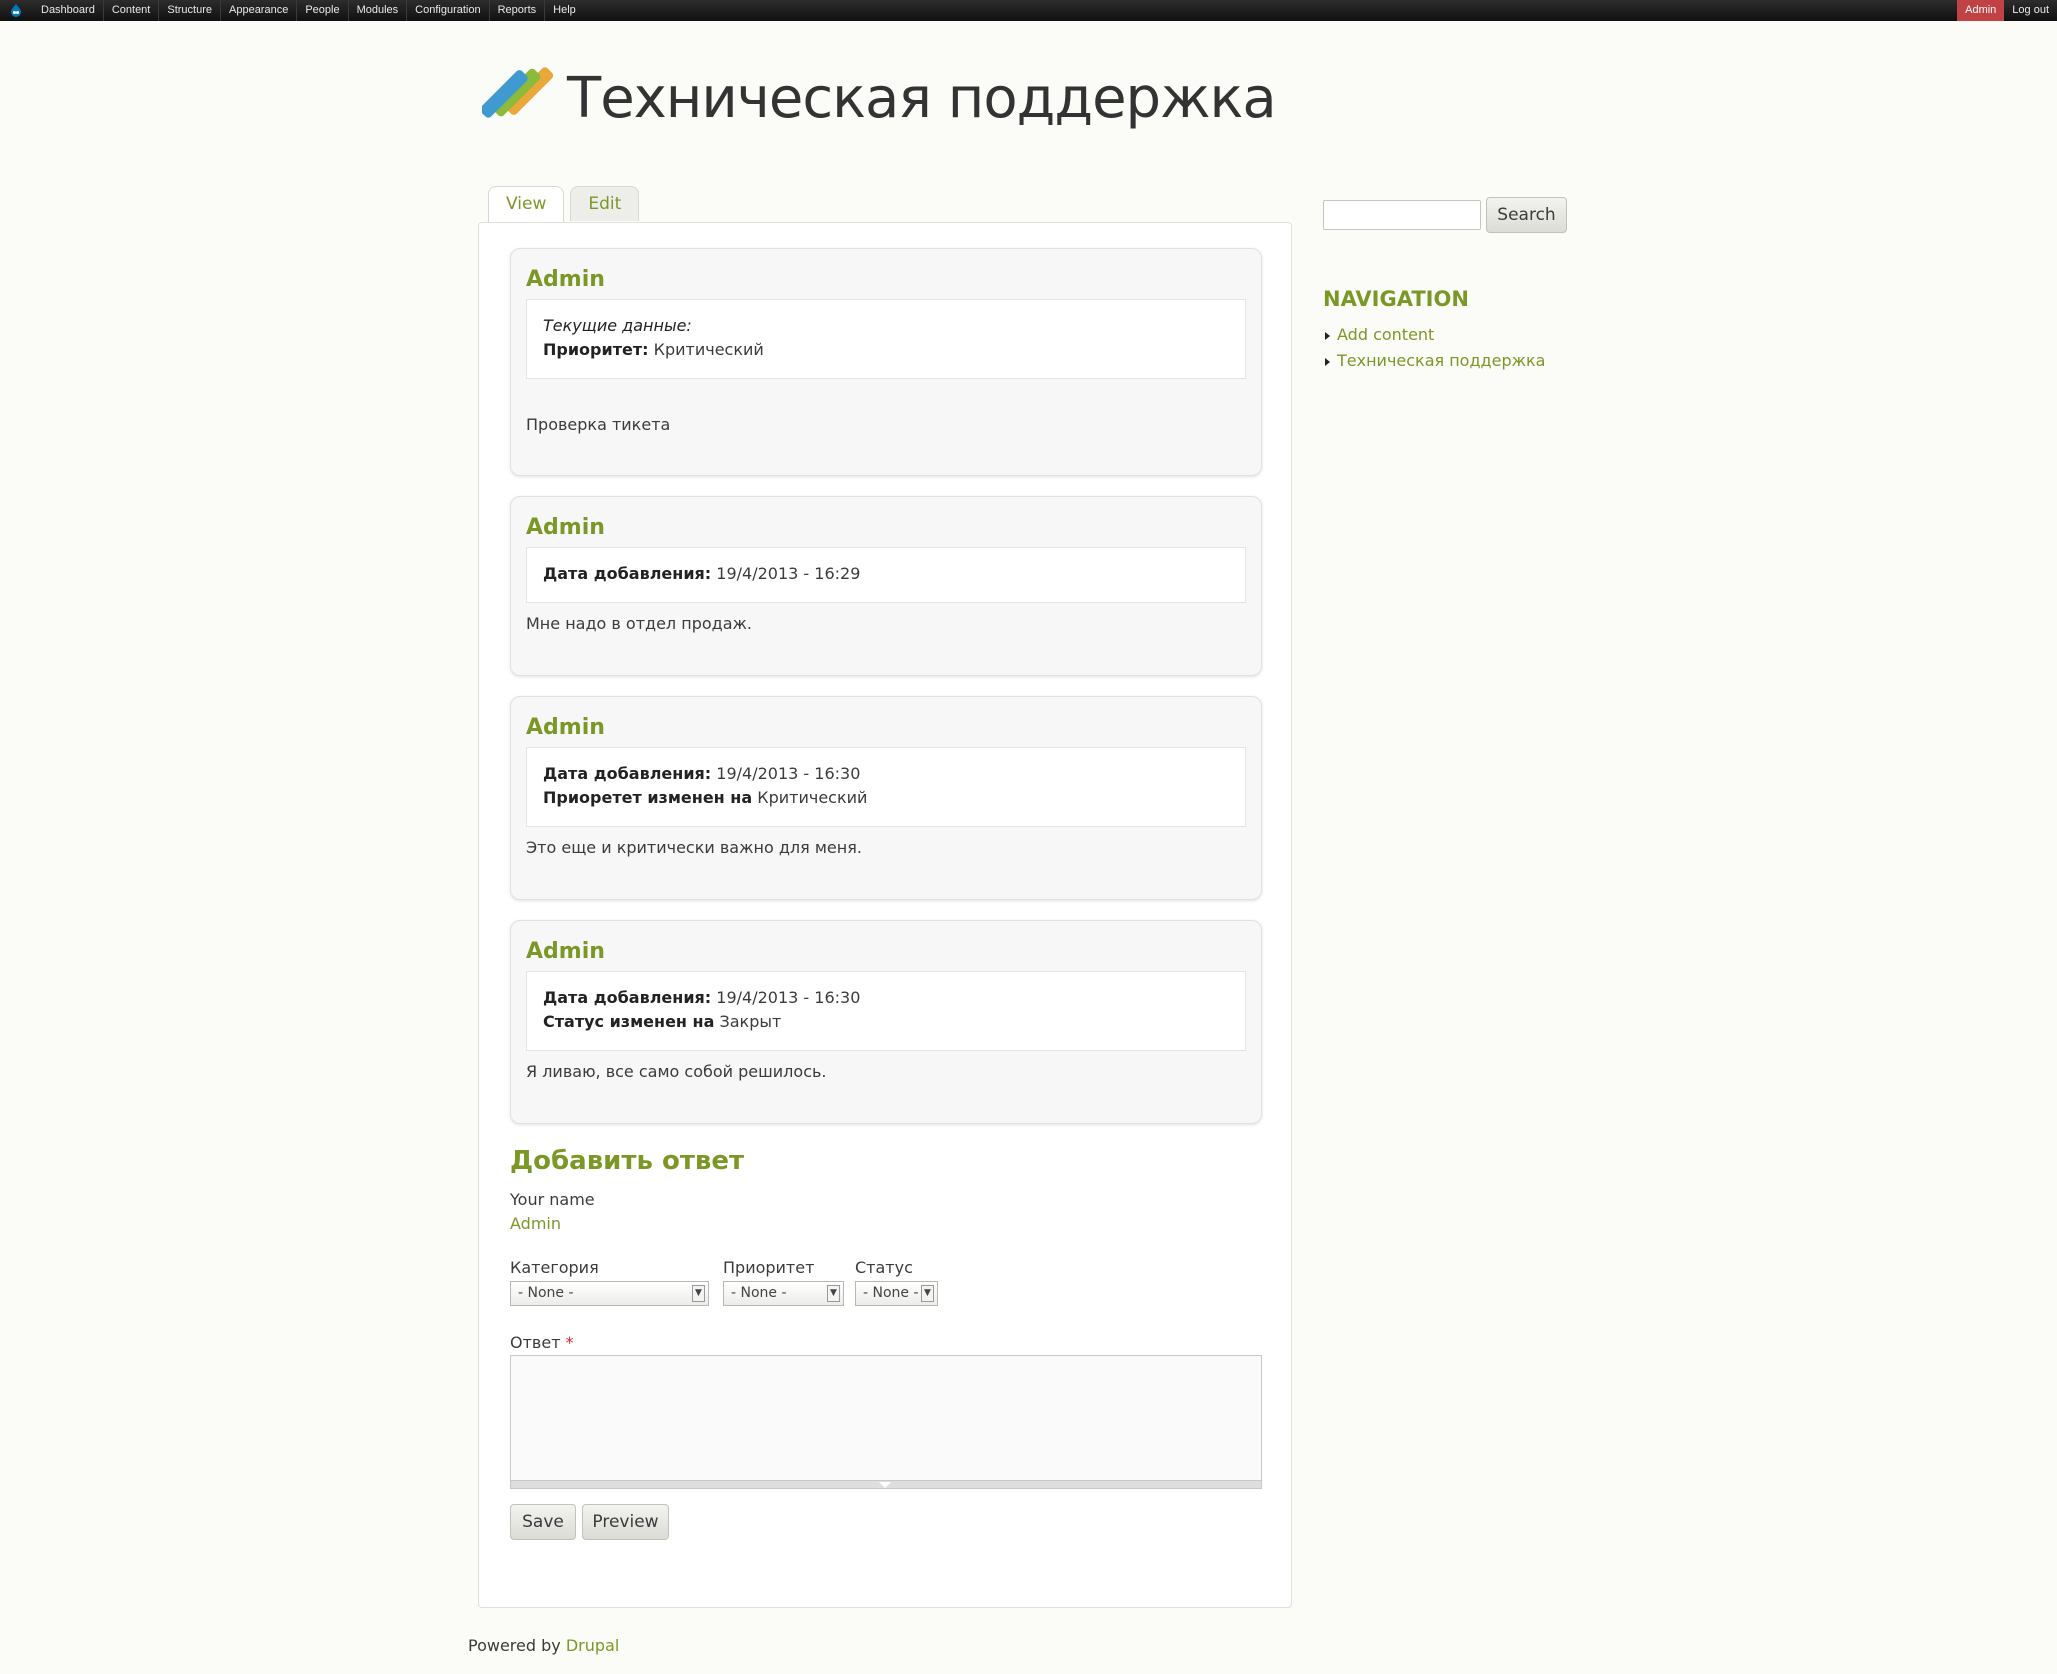 This screenshot has height=1674, width=2057. What do you see at coordinates (132, 10) in the screenshot?
I see `toolbar-content-link: Content` at bounding box center [132, 10].